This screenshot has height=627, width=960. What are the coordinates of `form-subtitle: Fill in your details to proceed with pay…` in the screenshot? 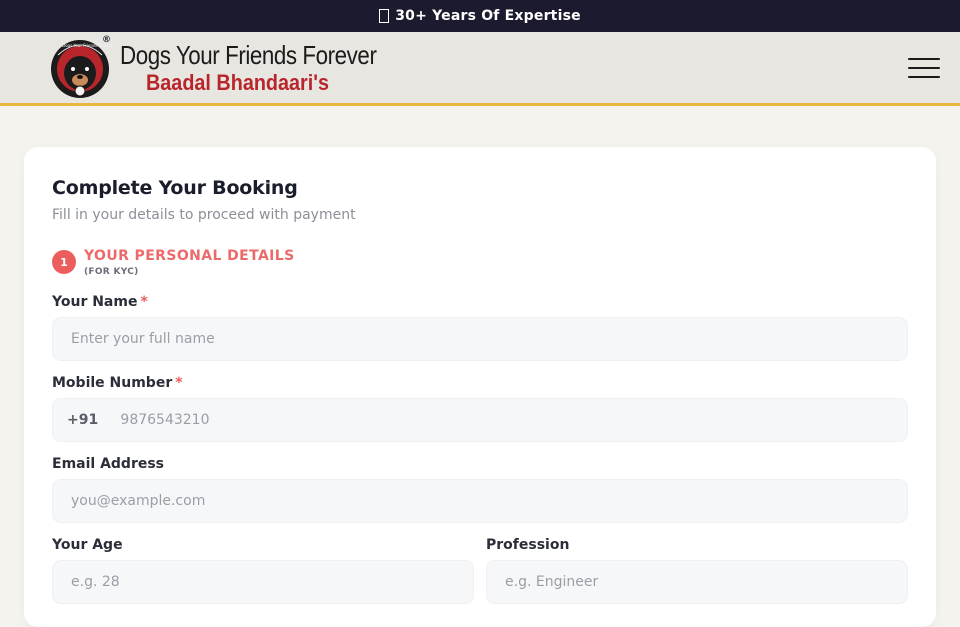 It's located at (204, 215).